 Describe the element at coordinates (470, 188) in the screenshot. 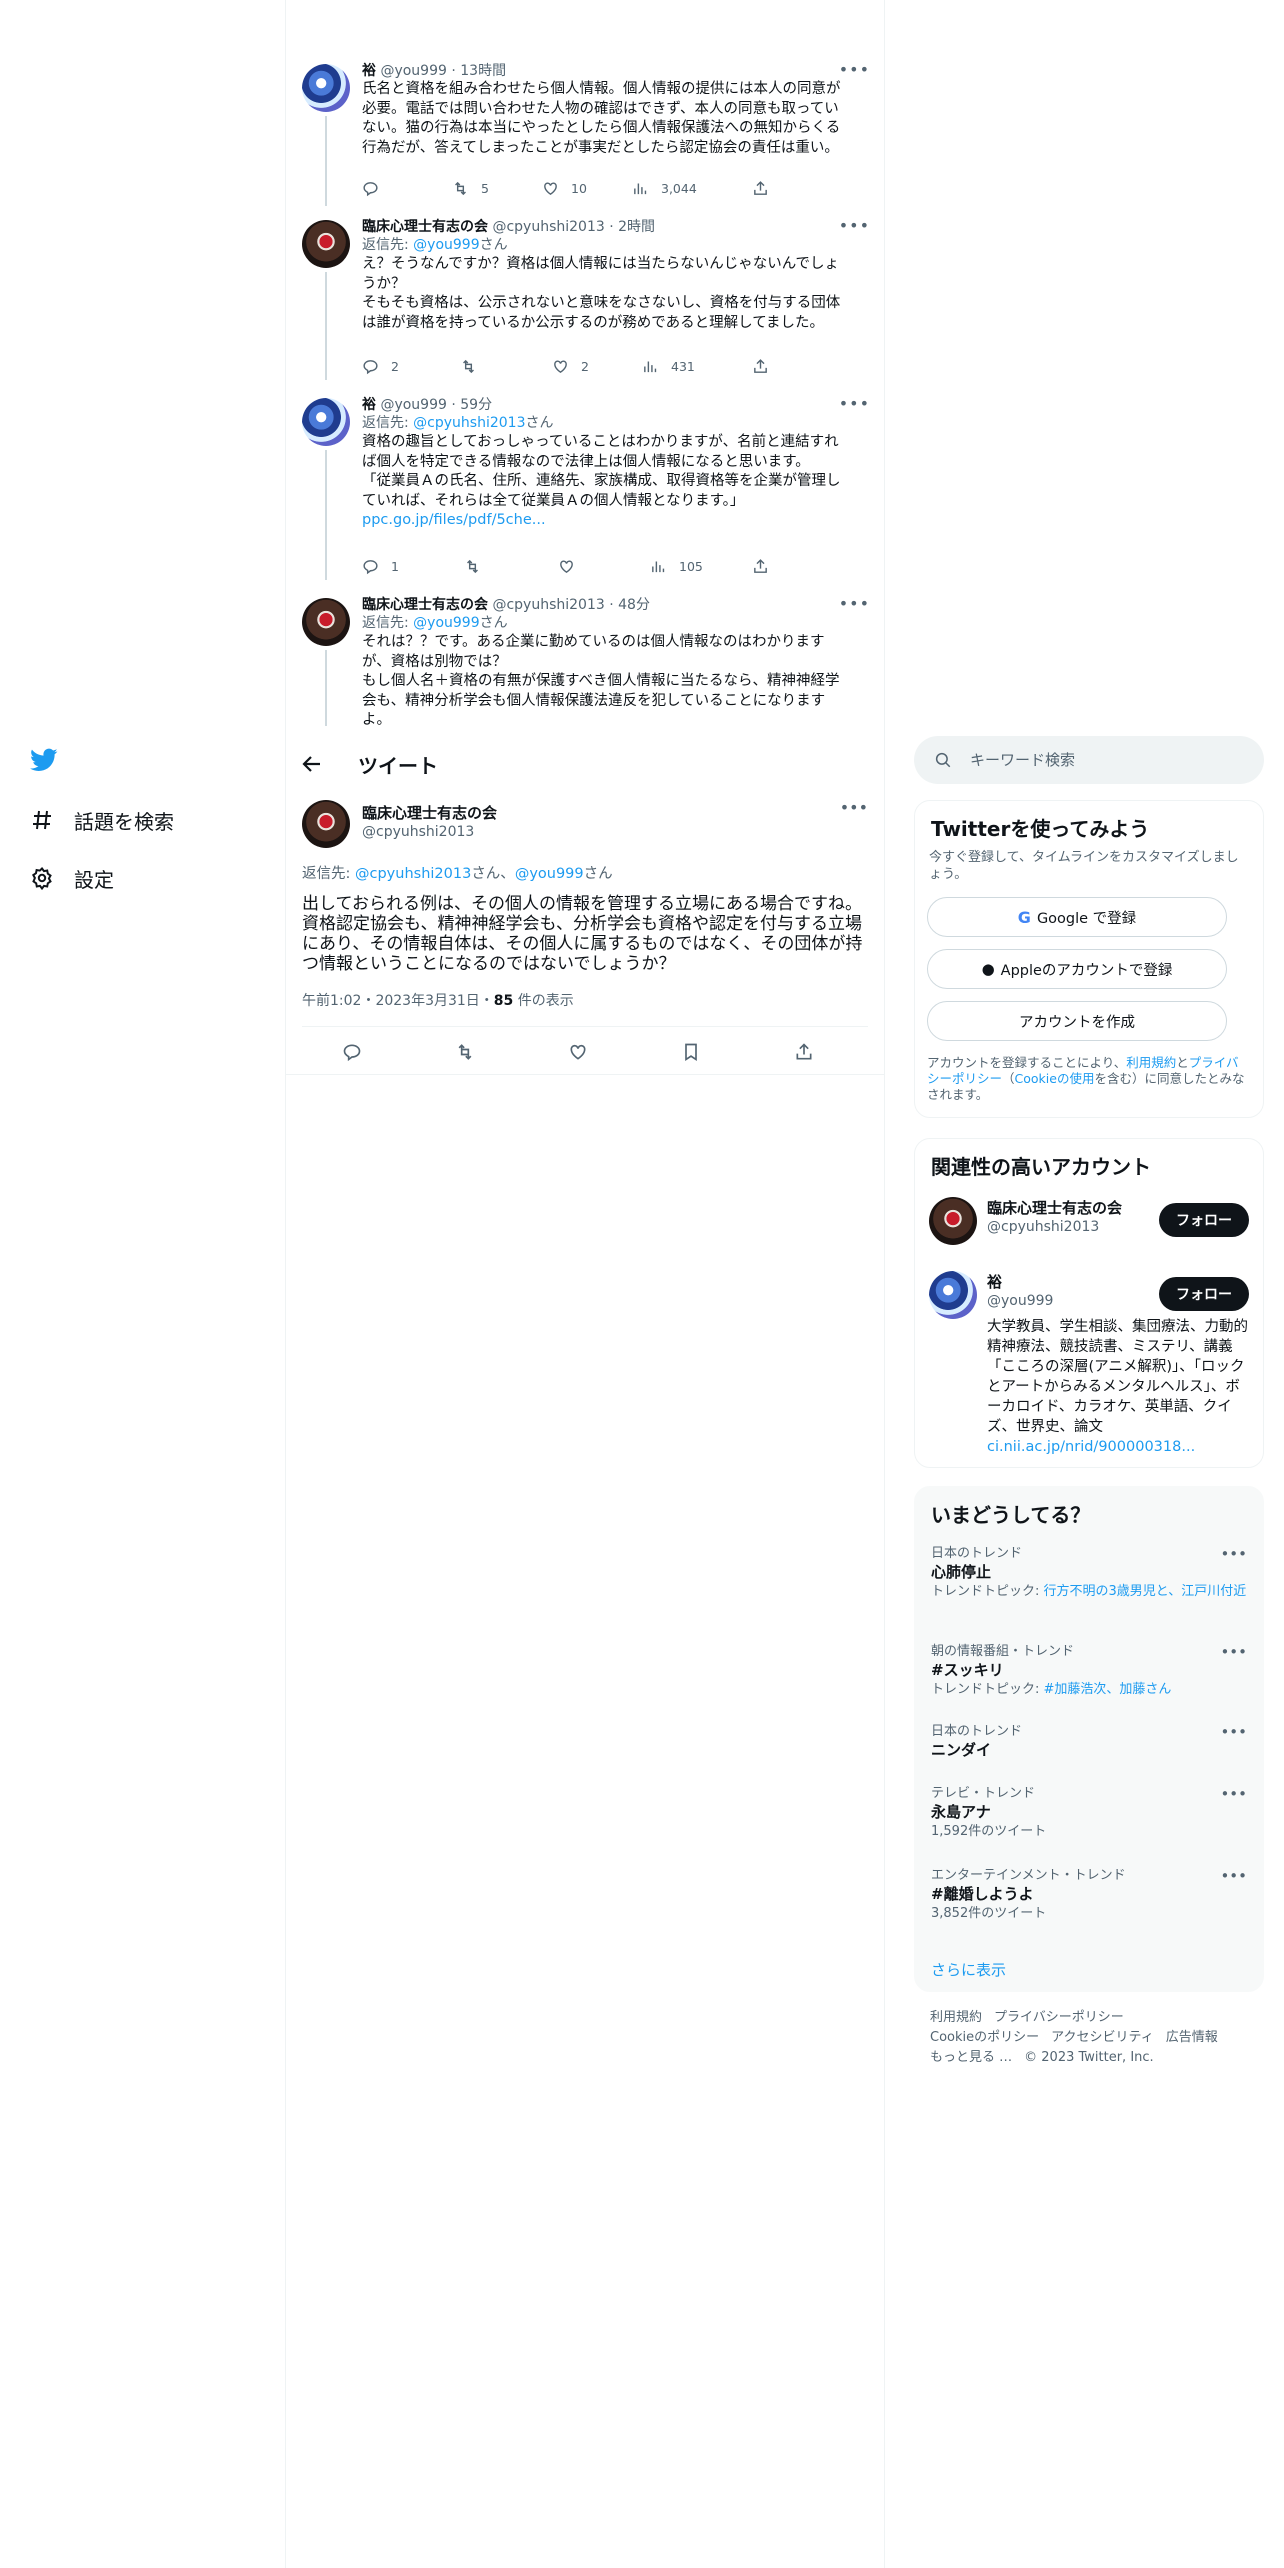

I see `retweet-button: 5` at that location.